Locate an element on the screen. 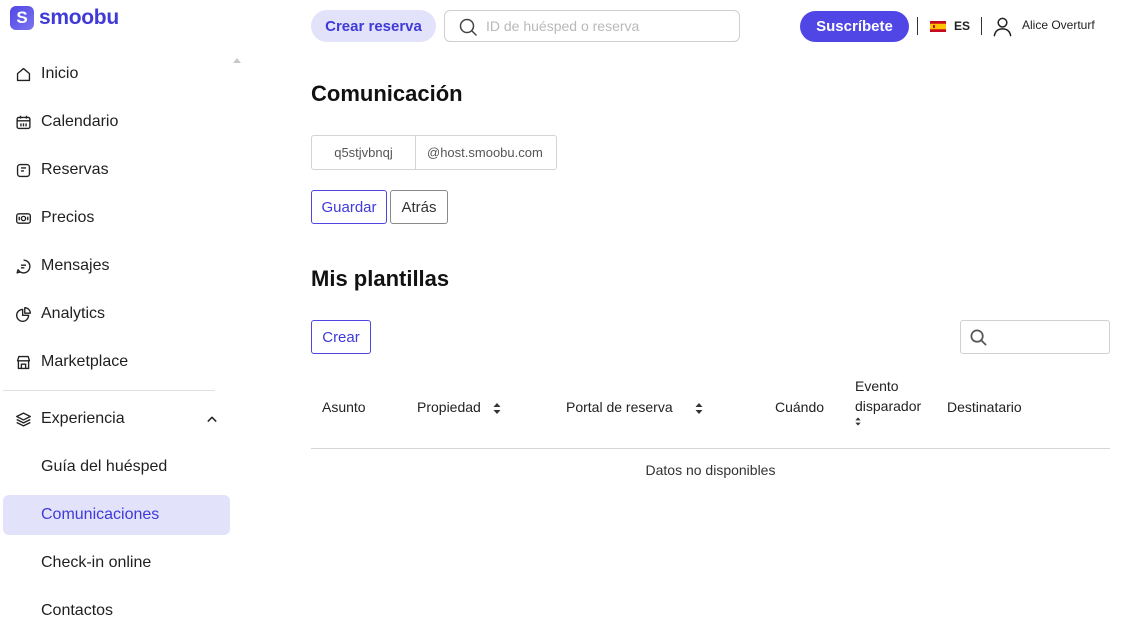 The height and width of the screenshot is (640, 1146). sidebar-divider is located at coordinates (109, 390).